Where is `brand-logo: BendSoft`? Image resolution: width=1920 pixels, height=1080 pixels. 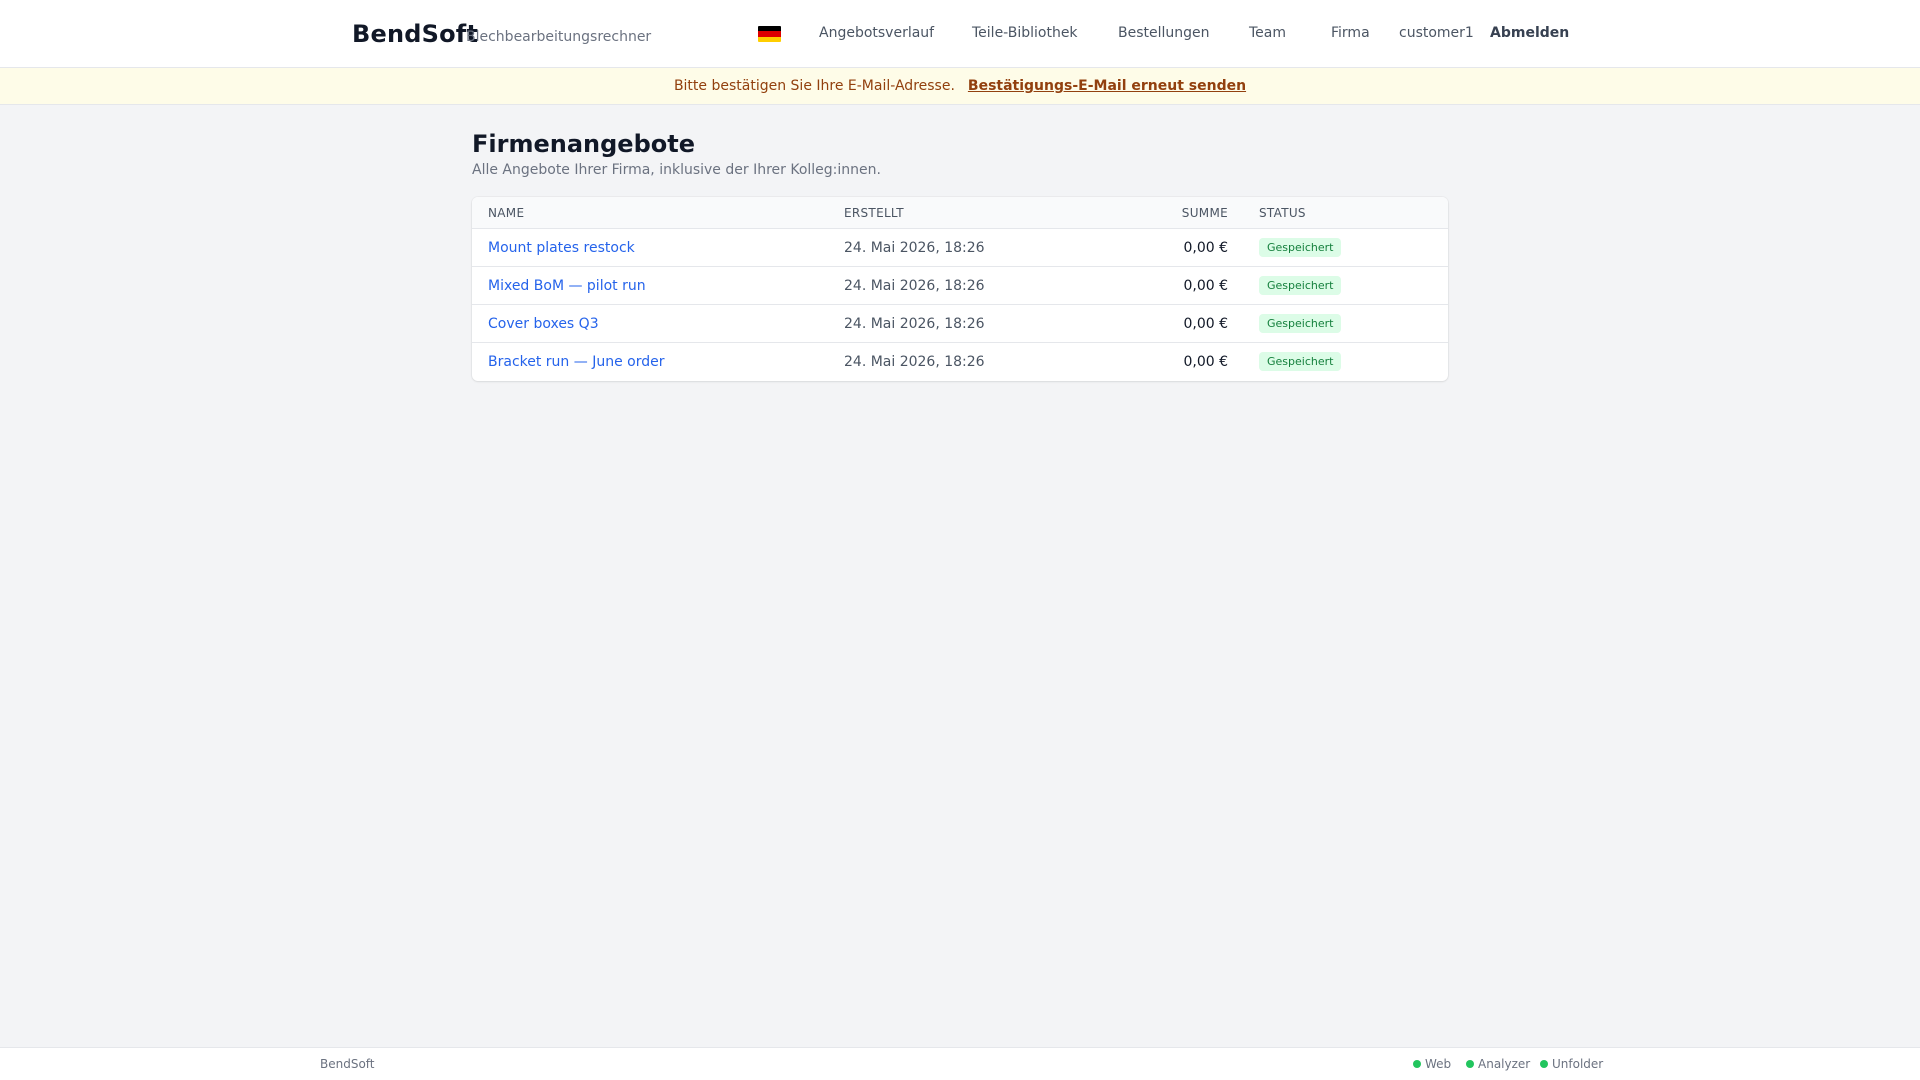 brand-logo: BendSoft is located at coordinates (415, 34).